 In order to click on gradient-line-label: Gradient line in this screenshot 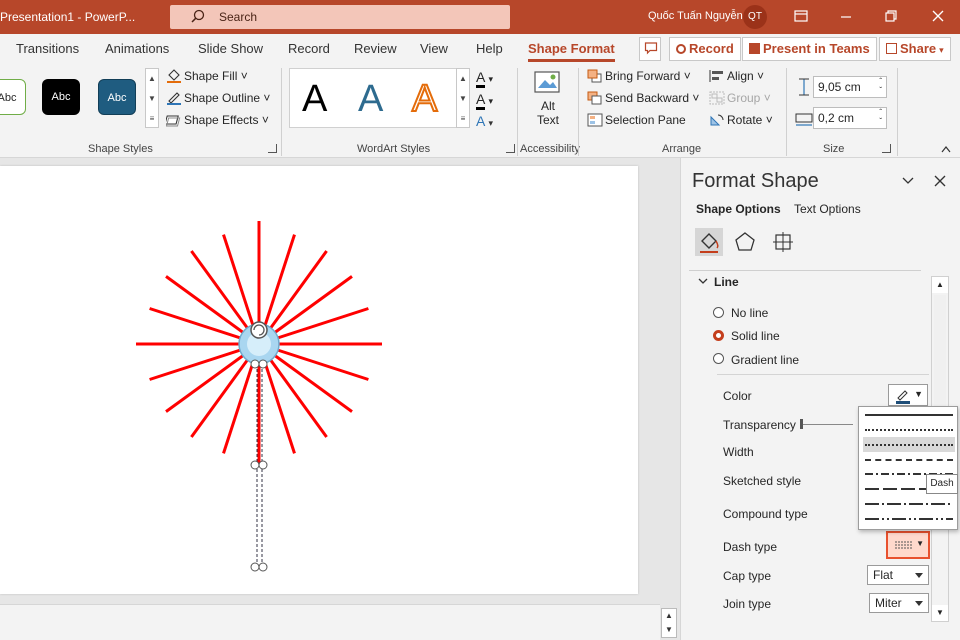, I will do `click(765, 360)`.